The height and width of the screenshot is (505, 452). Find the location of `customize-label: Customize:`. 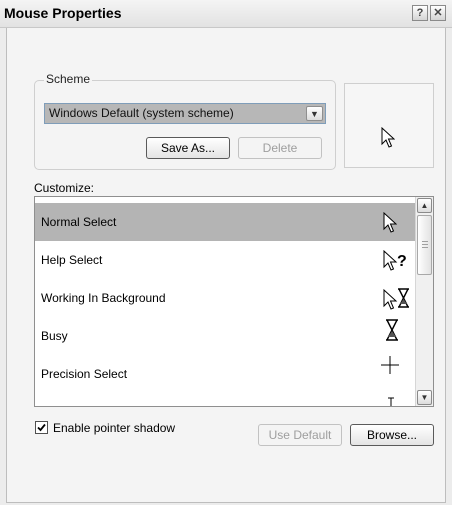

customize-label: Customize: is located at coordinates (64, 188).